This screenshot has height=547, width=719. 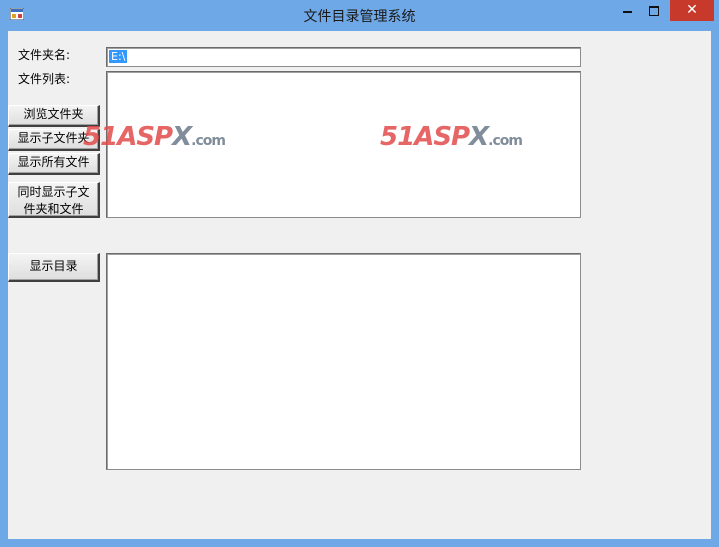 I want to click on show-folders-and-files-button: 同时显示子文 件夹和文件, so click(x=54, y=200).